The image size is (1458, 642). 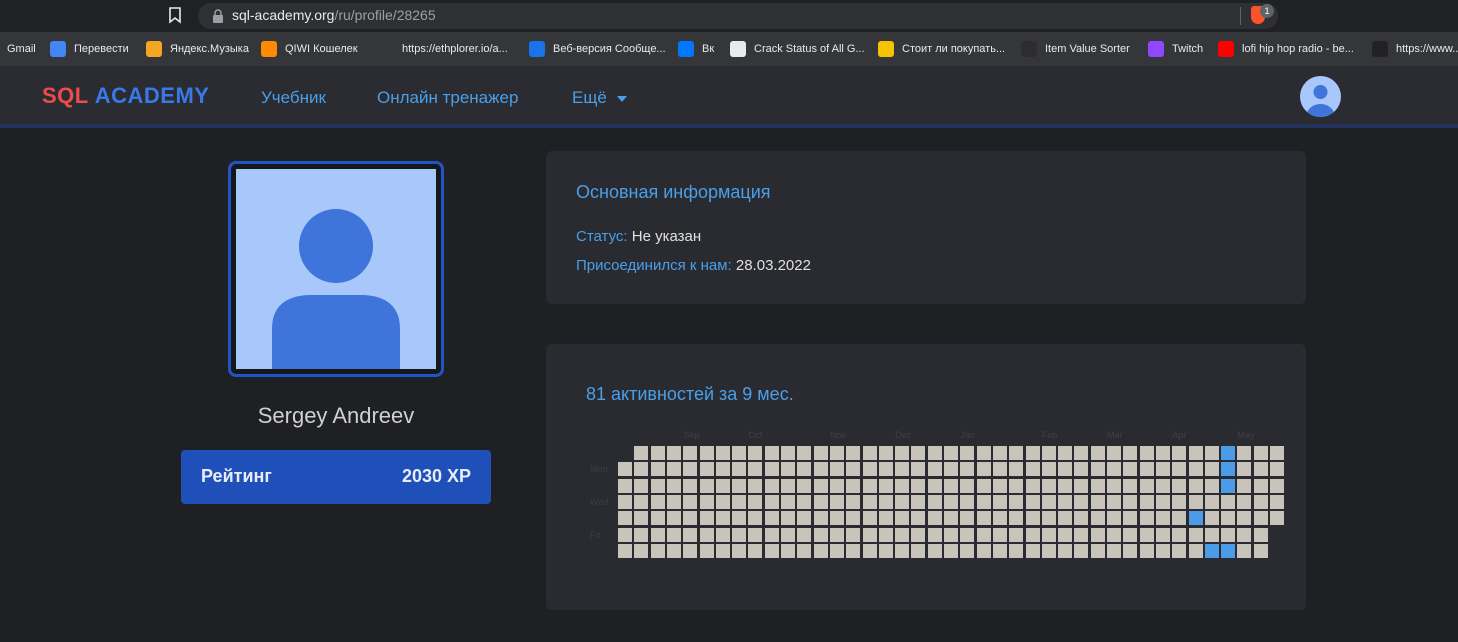 I want to click on bookmark-icon, so click(x=175, y=15).